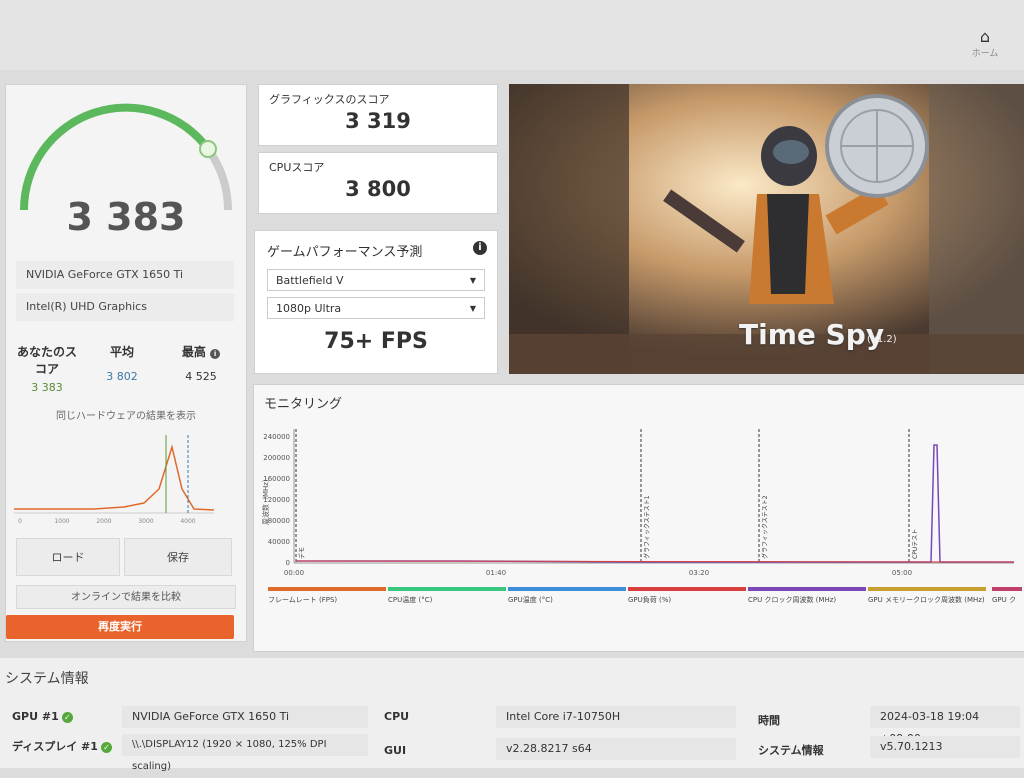  What do you see at coordinates (125, 275) in the screenshot?
I see `hardware-gpu: NVIDIA GeForce GTX 1650 Ti` at bounding box center [125, 275].